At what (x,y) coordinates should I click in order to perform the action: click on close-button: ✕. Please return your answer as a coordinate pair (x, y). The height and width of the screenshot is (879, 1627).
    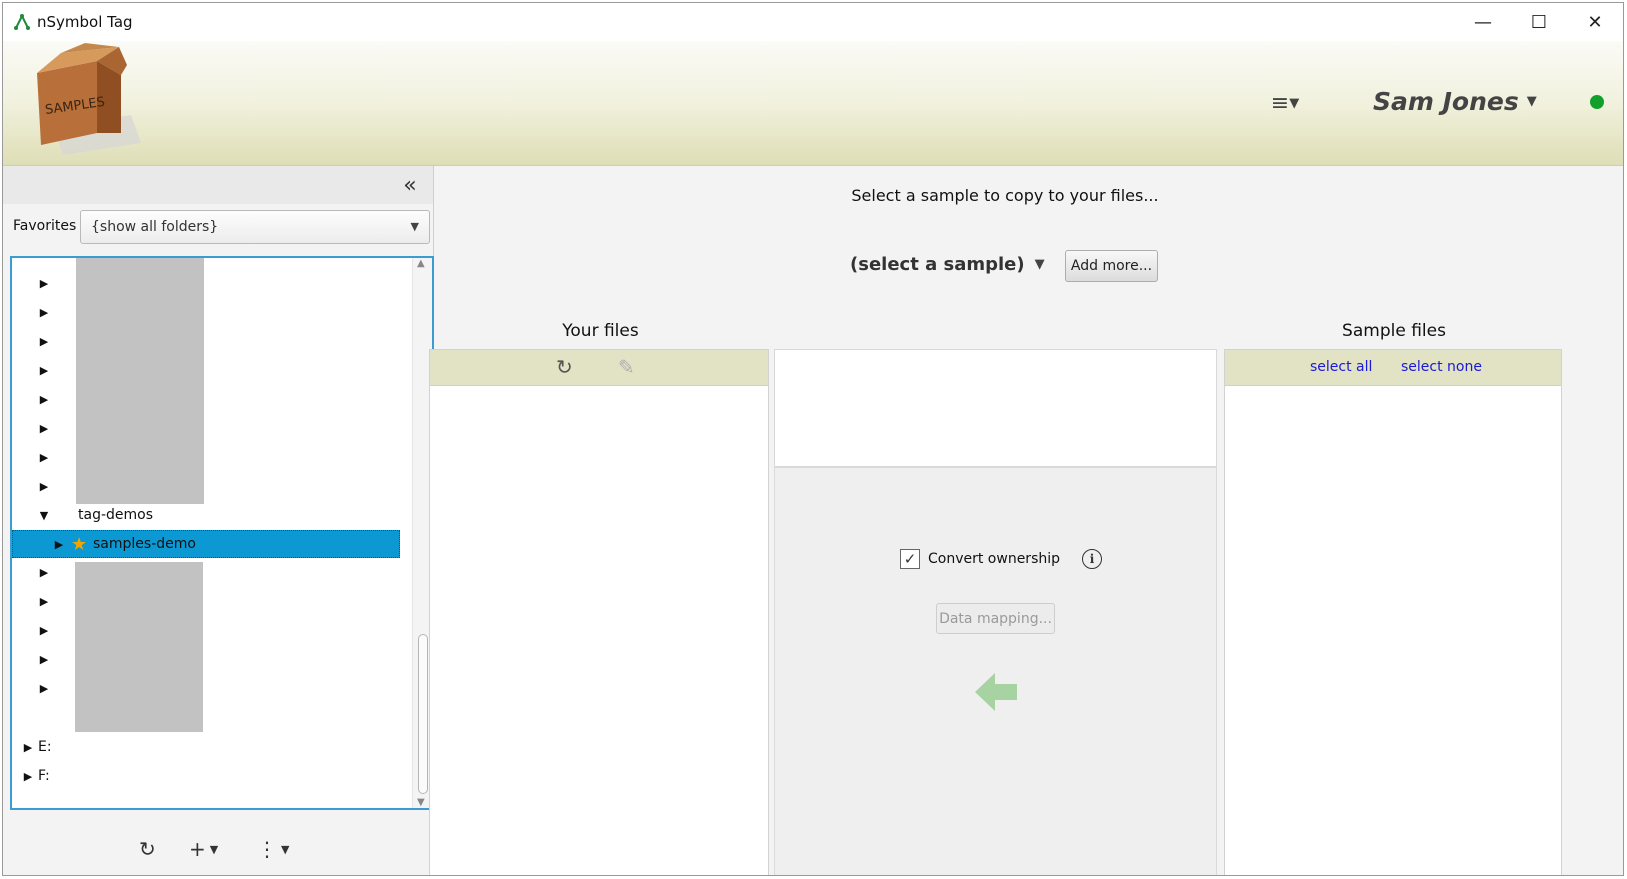
    Looking at the image, I should click on (1595, 22).